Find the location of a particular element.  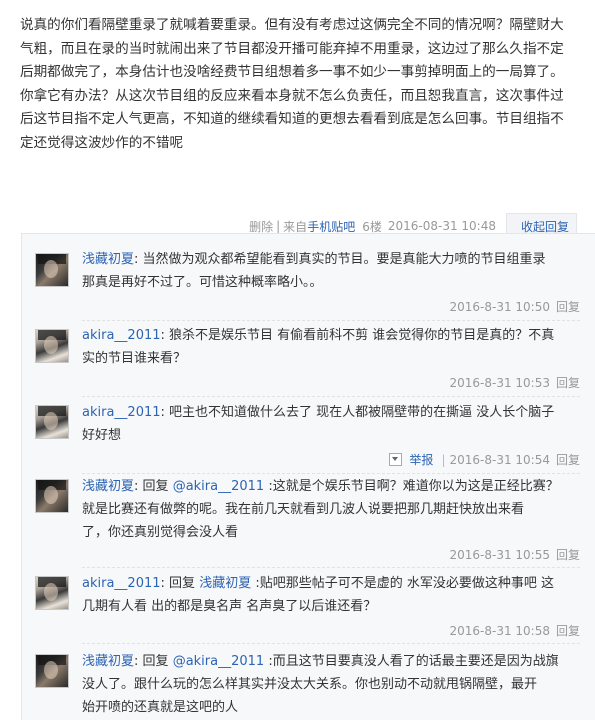

reply-line: 实的节目谁来看？ is located at coordinates (134, 358).